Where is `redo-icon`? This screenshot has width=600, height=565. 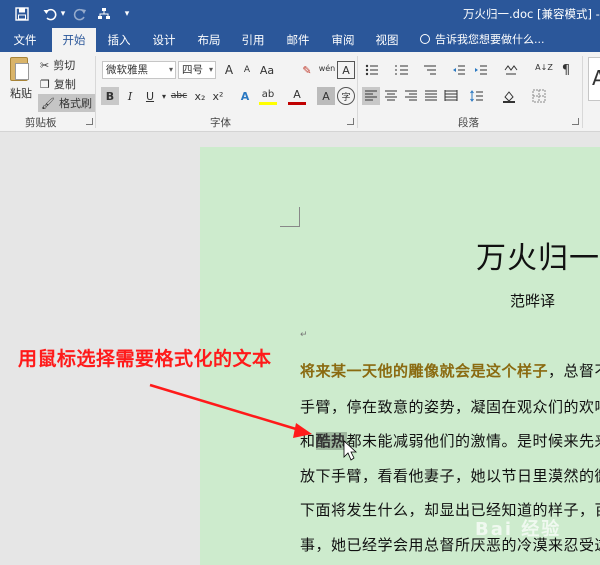
redo-icon is located at coordinates (80, 14).